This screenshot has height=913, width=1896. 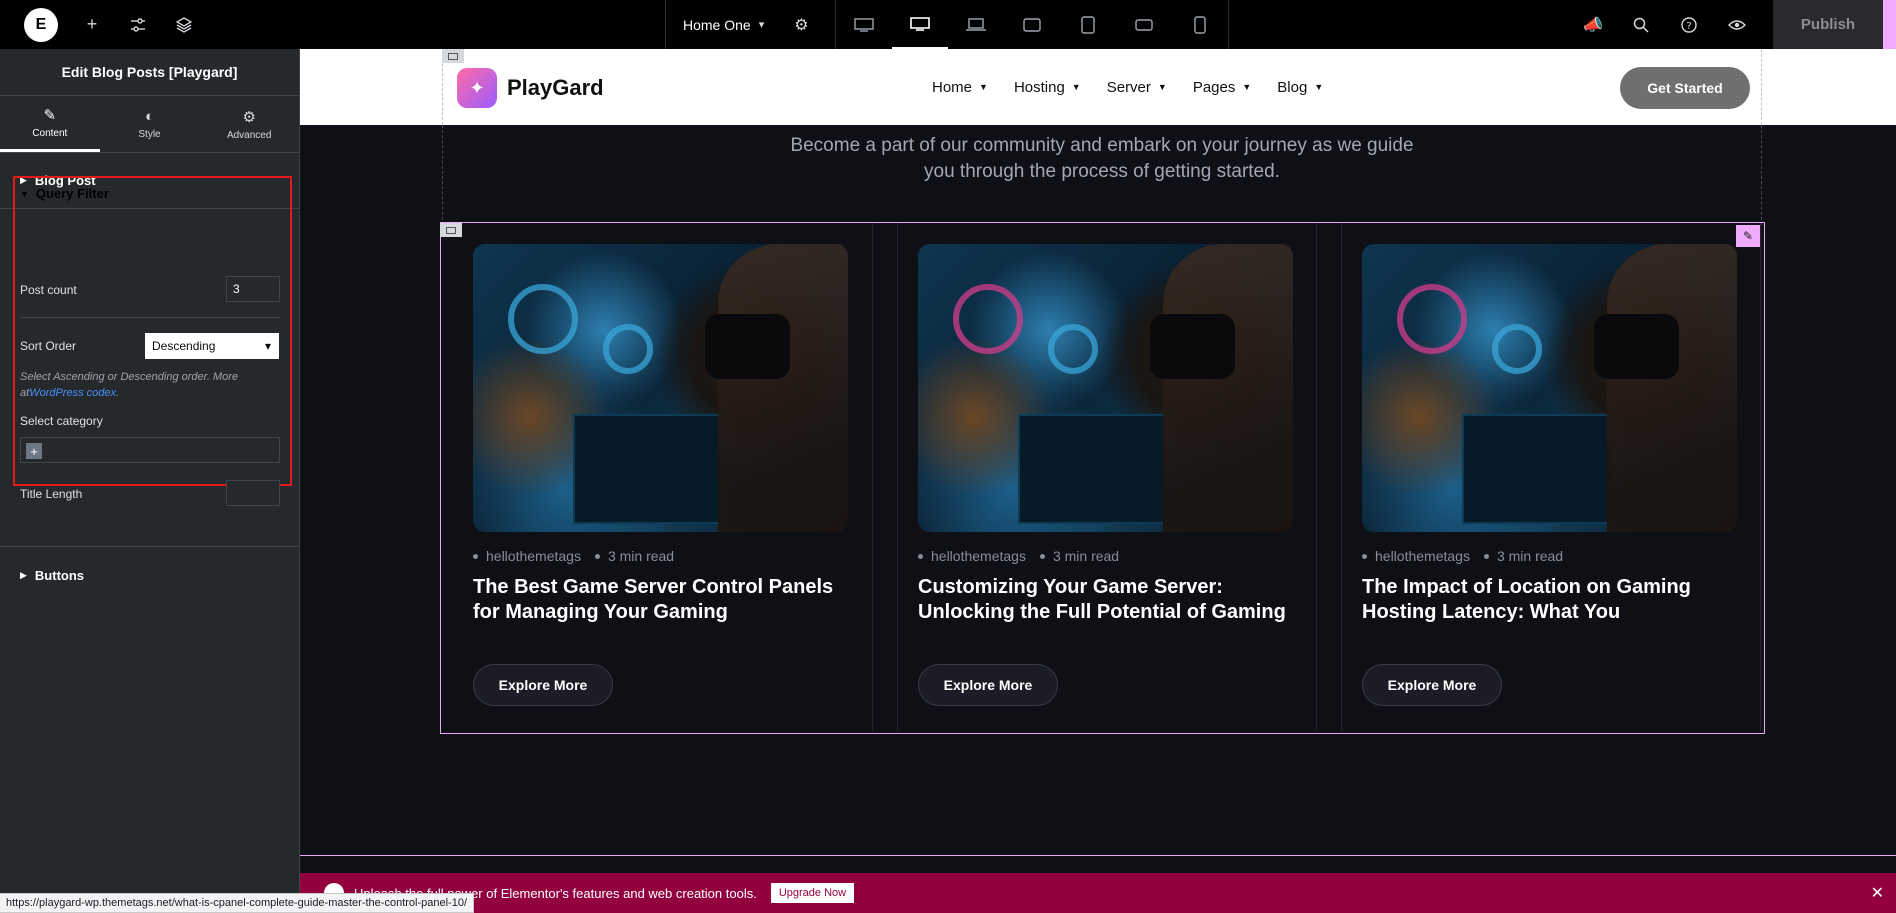 What do you see at coordinates (1737, 24) in the screenshot?
I see `preview-eye-icon` at bounding box center [1737, 24].